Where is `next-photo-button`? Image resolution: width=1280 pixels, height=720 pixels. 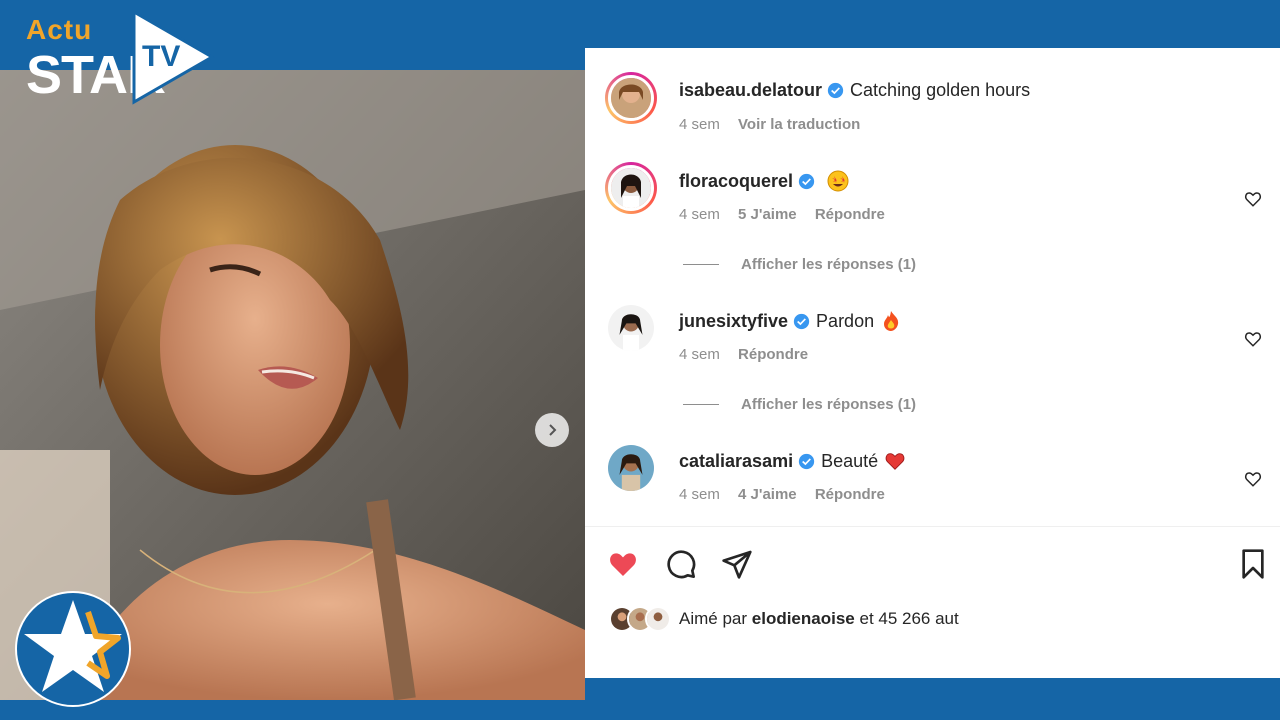
next-photo-button is located at coordinates (552, 430).